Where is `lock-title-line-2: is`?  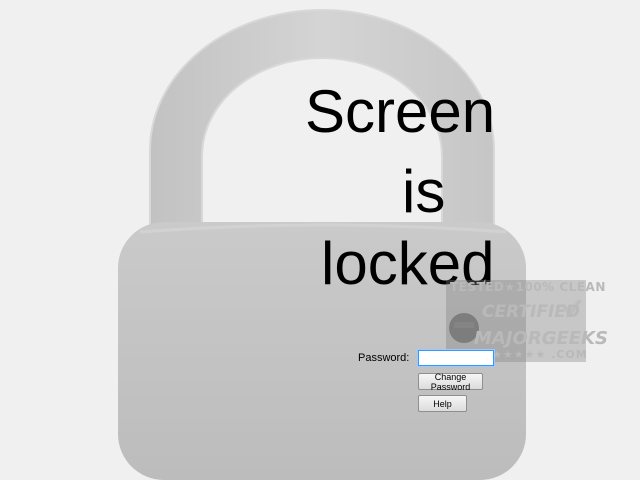 lock-title-line-2: is is located at coordinates (424, 191).